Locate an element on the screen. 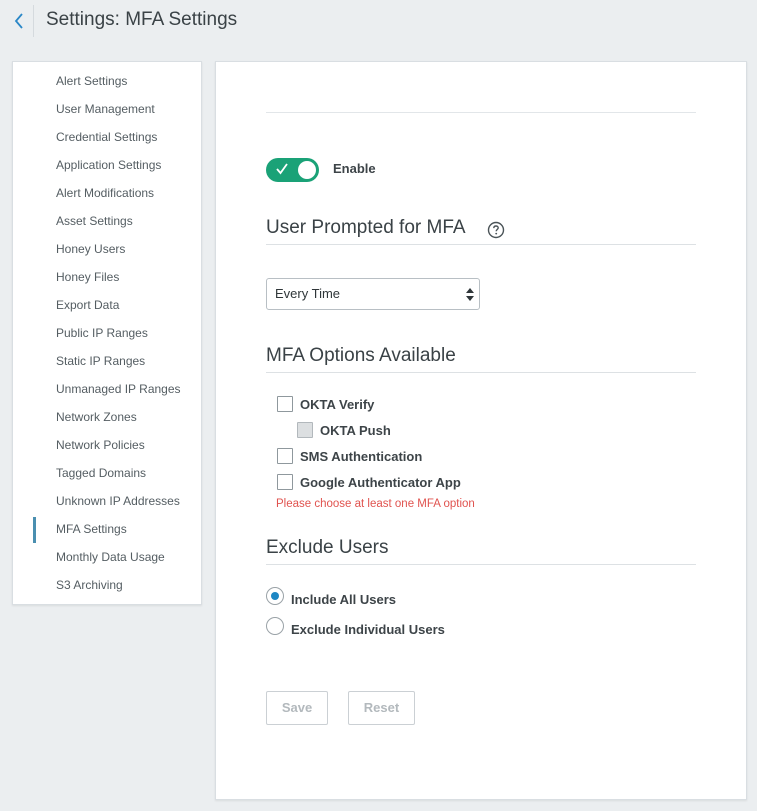 The width and height of the screenshot is (757, 811). sidebar-item-s3-archiving: S3 Archiving is located at coordinates (107, 585).